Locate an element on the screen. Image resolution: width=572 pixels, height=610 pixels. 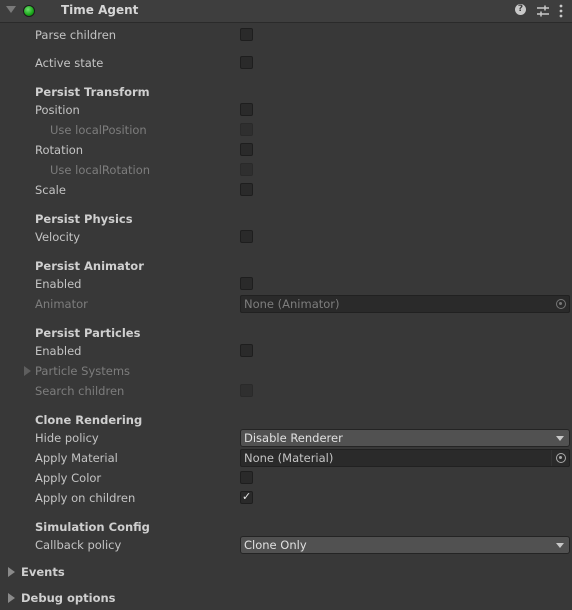
simulation-config-heading: Simulation Config is located at coordinates (92, 527).